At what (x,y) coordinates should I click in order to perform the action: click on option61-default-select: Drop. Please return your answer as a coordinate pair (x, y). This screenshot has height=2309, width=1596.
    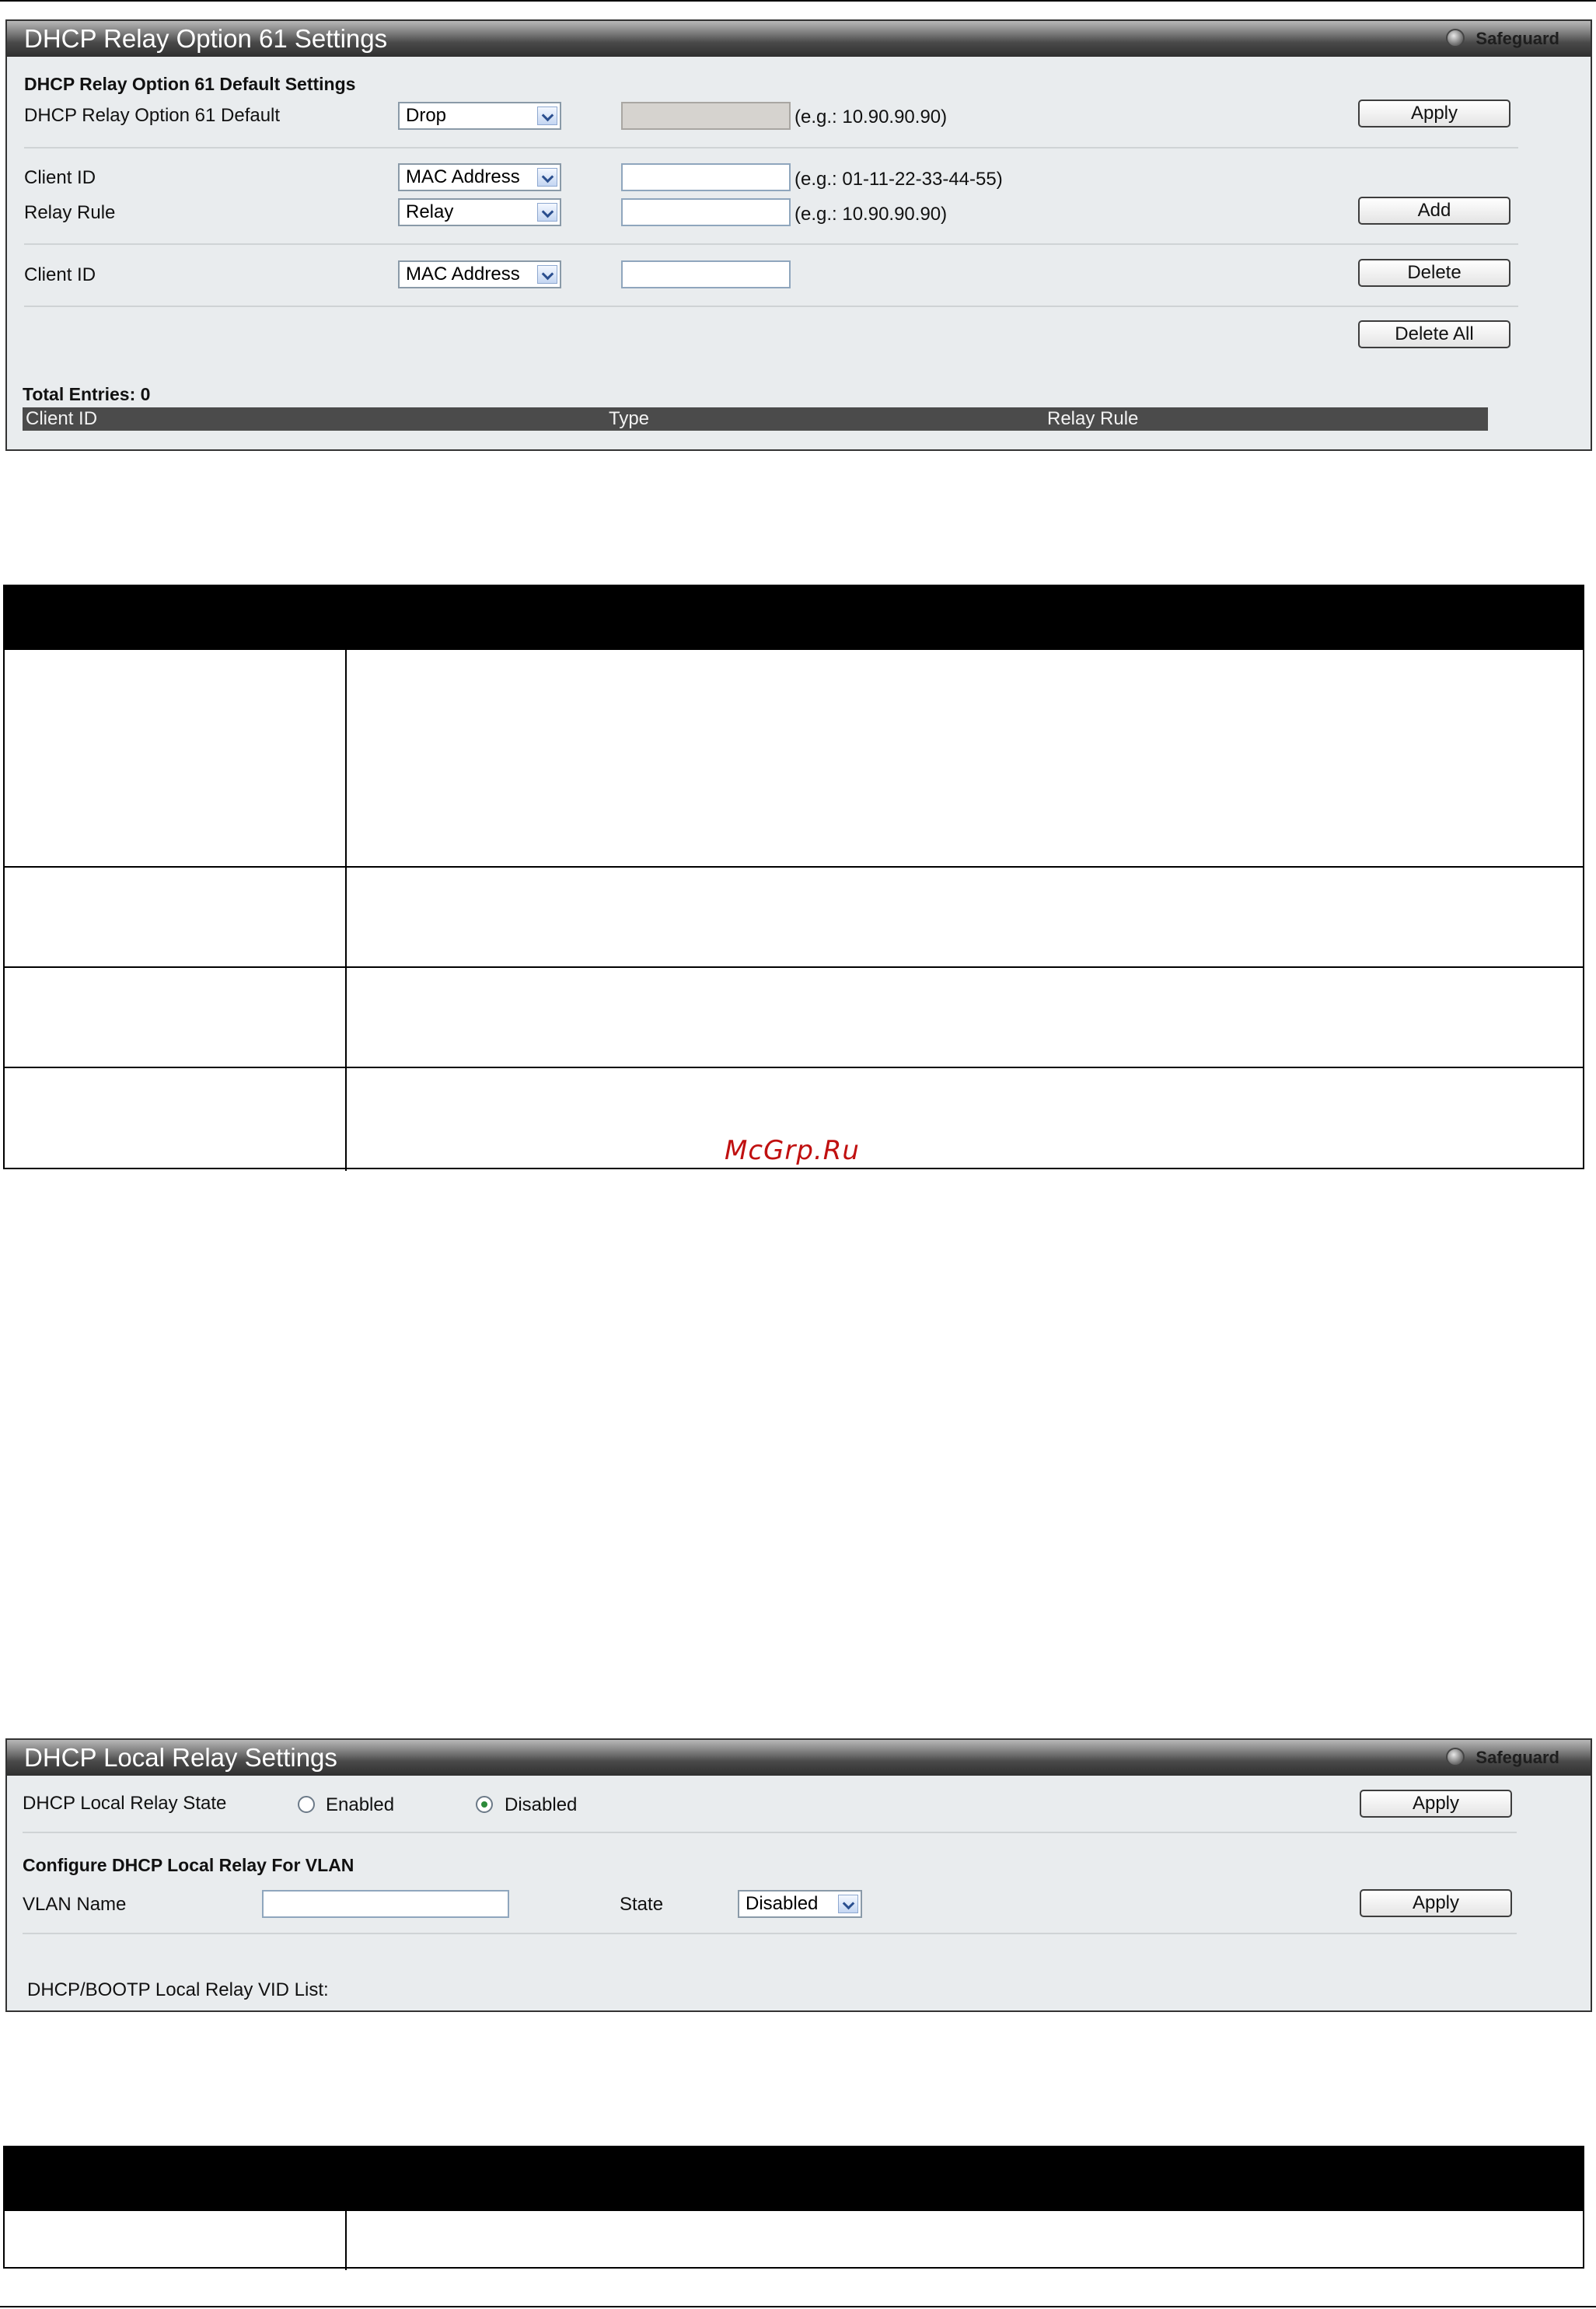
    Looking at the image, I should click on (480, 116).